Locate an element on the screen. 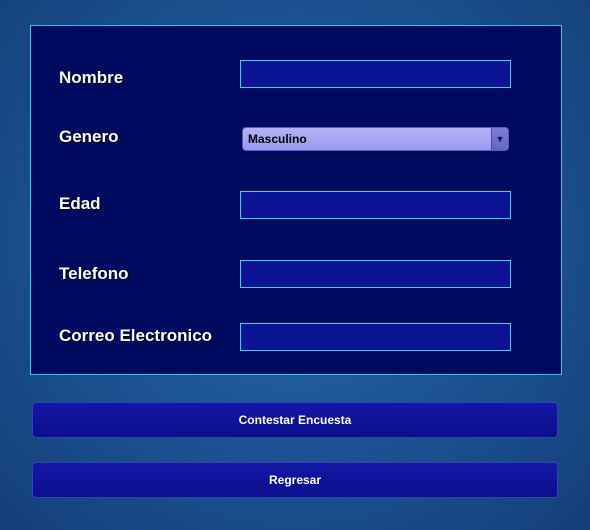 This screenshot has width=590, height=530. correo-input is located at coordinates (375, 337).